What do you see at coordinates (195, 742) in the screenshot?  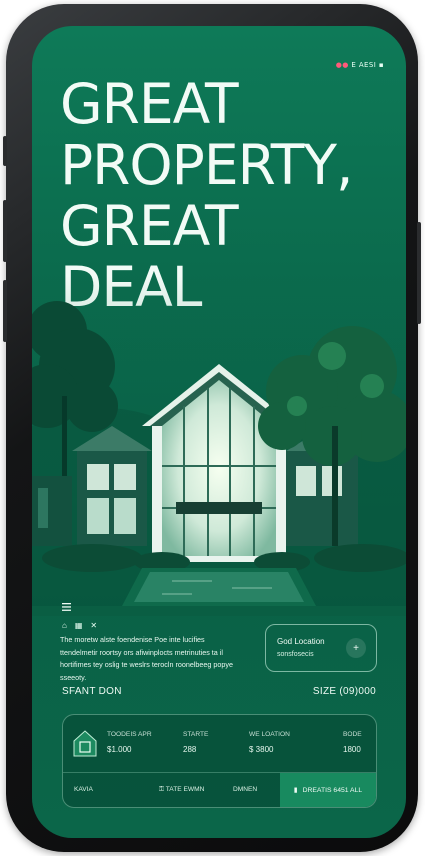 I see `stat-2: STARTE 288` at bounding box center [195, 742].